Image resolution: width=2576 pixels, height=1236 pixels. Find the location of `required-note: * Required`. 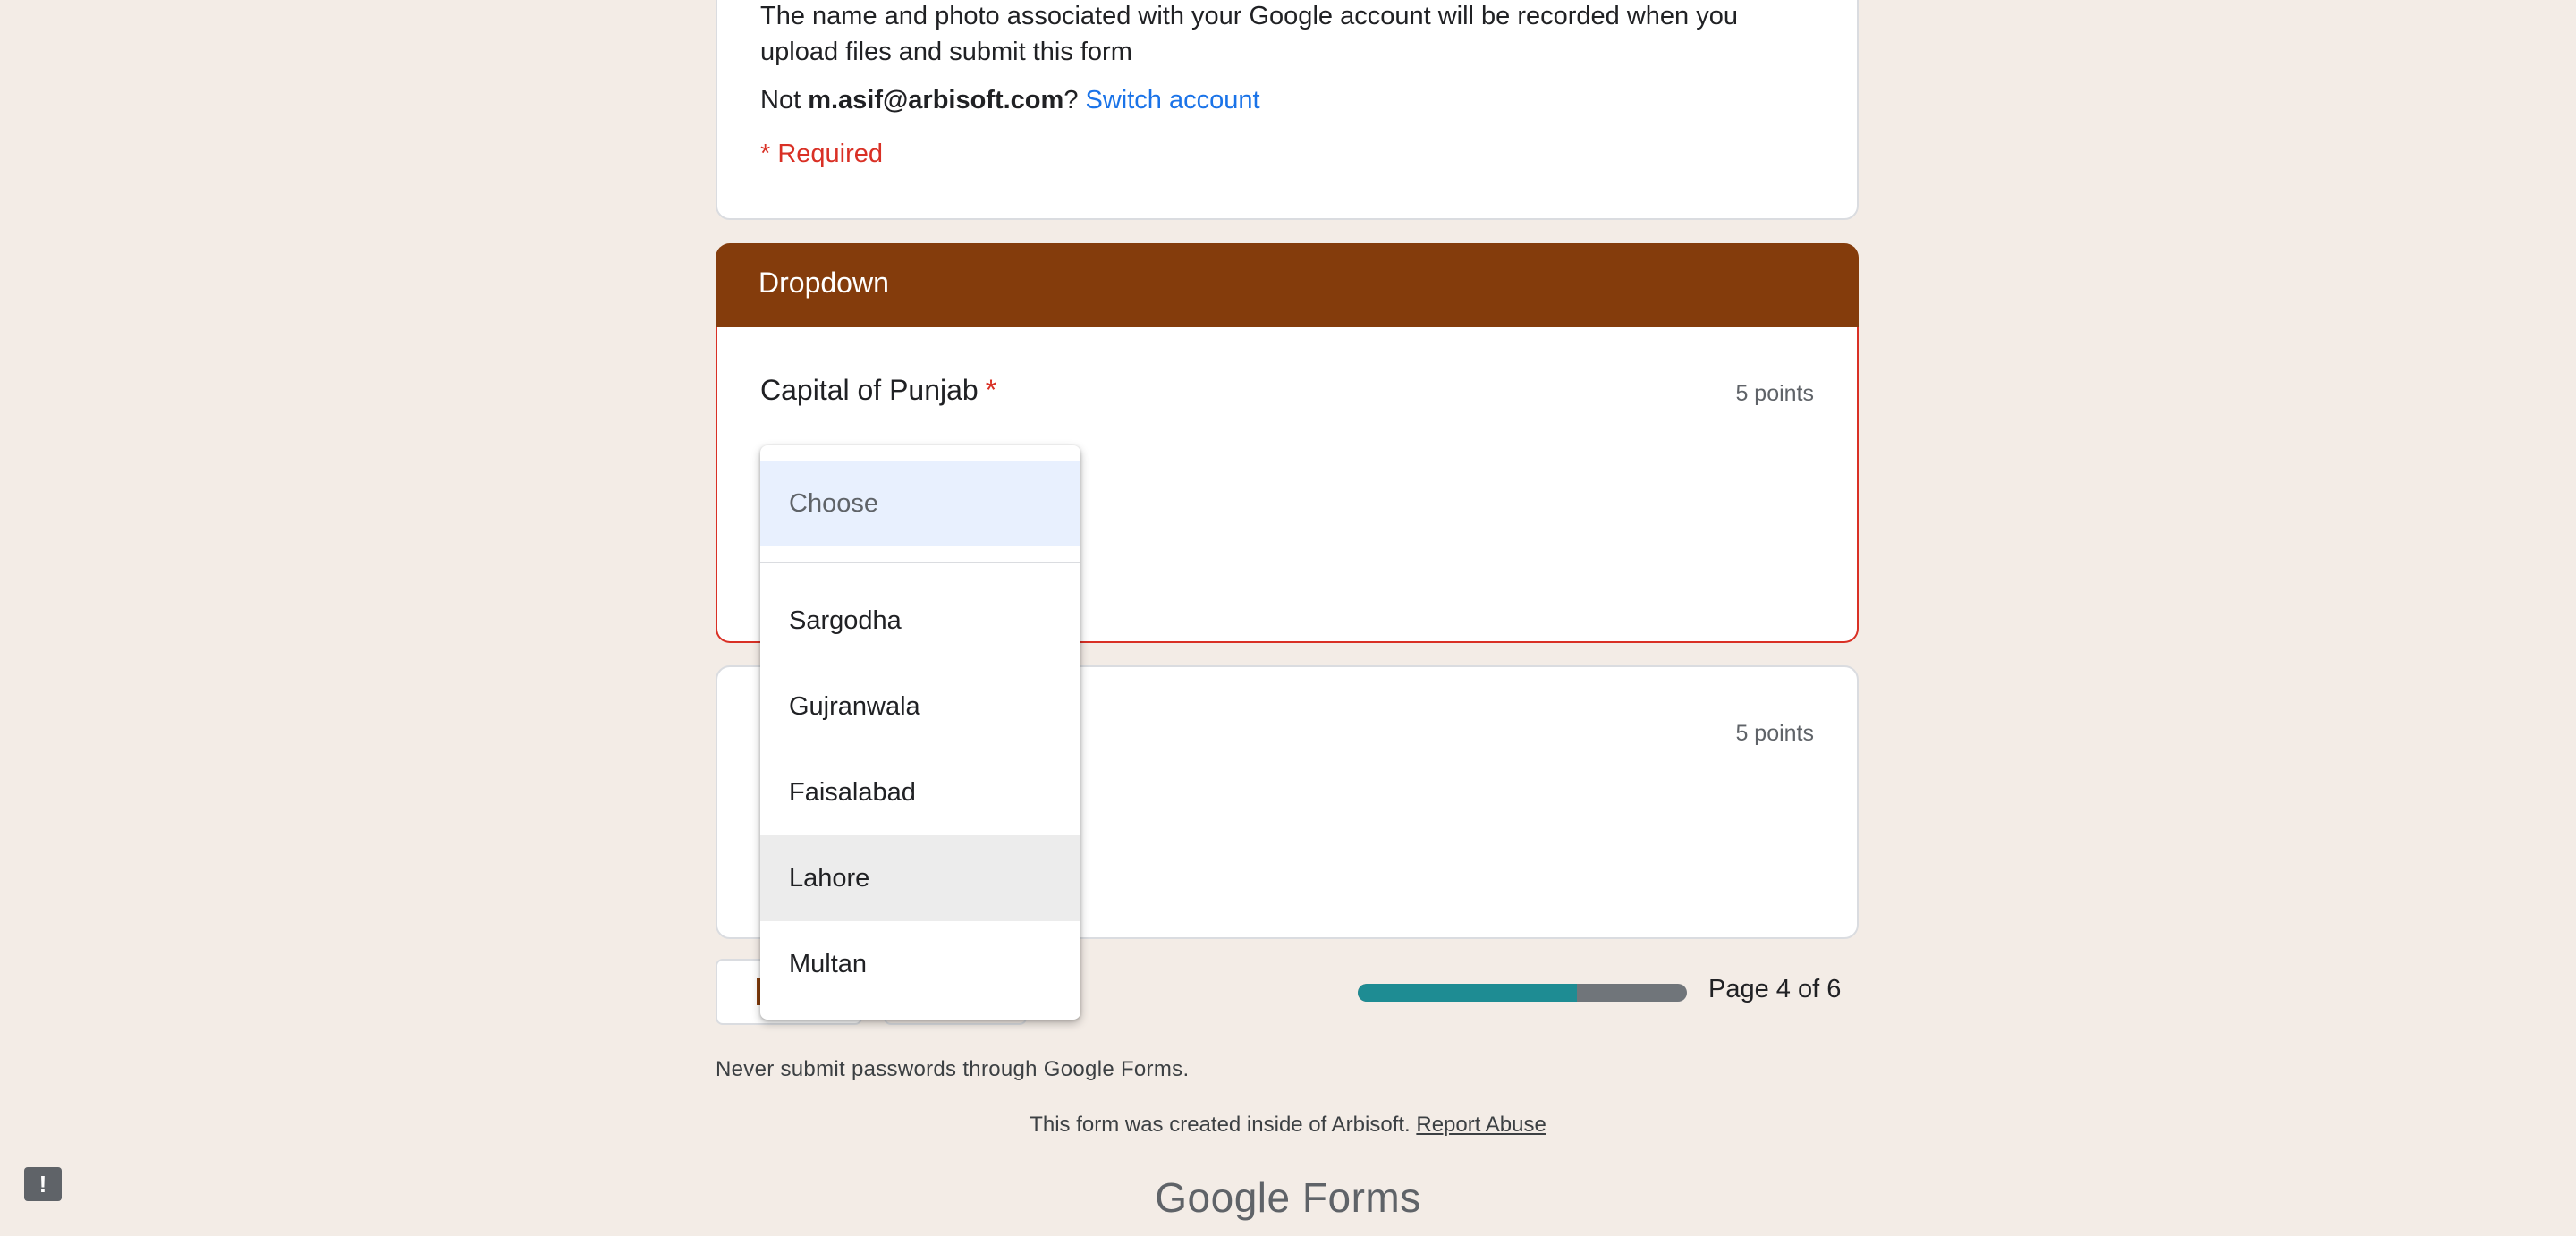

required-note: * Required is located at coordinates (822, 154).